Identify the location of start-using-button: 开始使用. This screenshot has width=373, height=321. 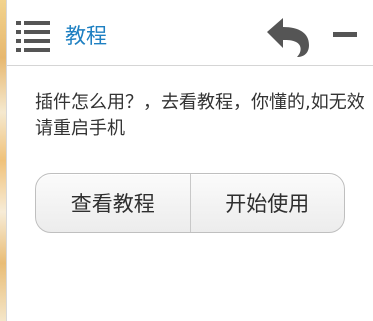
(268, 203).